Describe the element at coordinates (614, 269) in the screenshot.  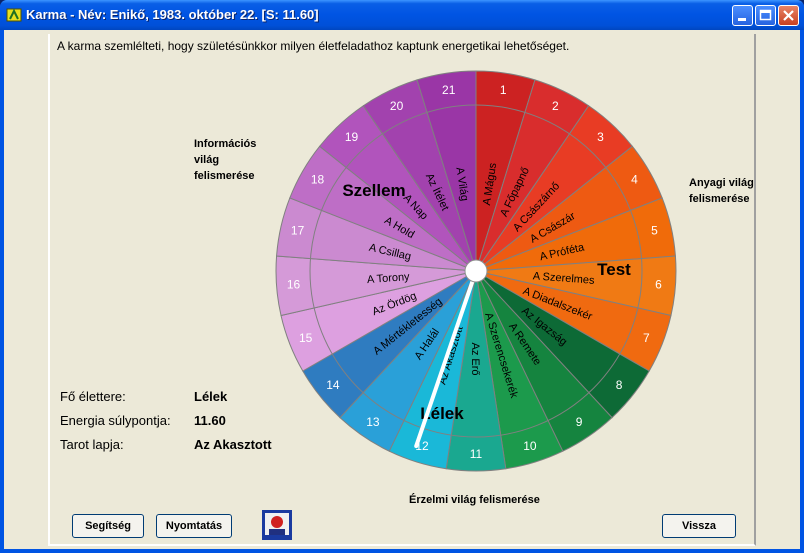
I see `section-label-1: Test` at that location.